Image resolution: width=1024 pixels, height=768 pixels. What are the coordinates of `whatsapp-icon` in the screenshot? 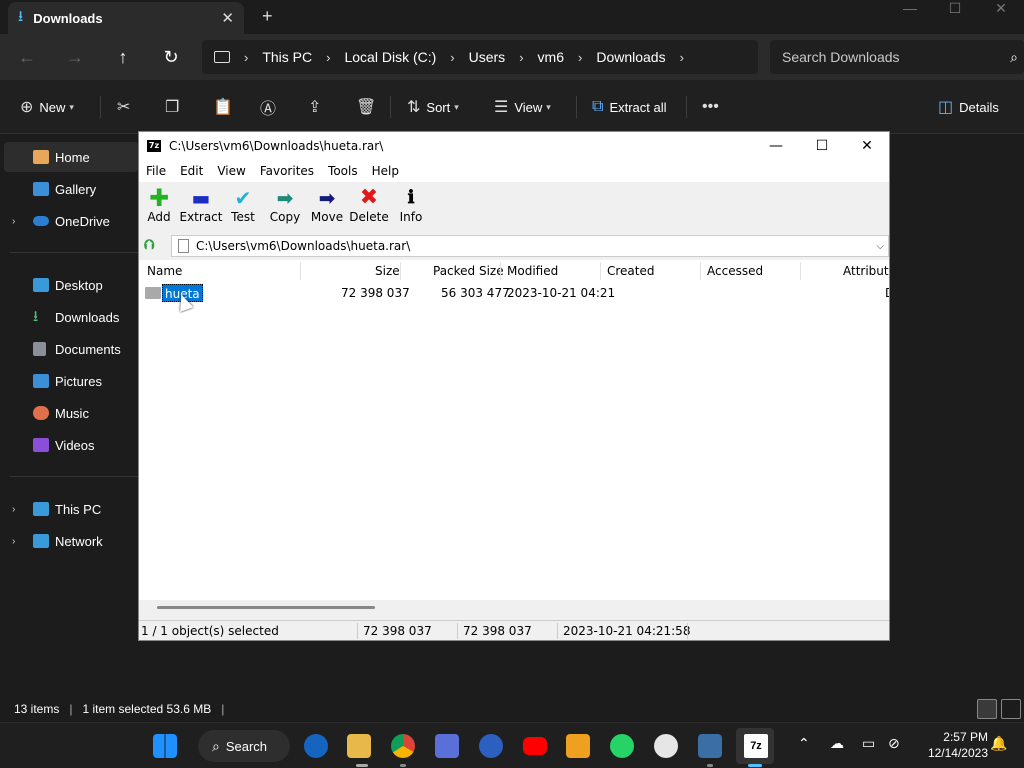 It's located at (622, 746).